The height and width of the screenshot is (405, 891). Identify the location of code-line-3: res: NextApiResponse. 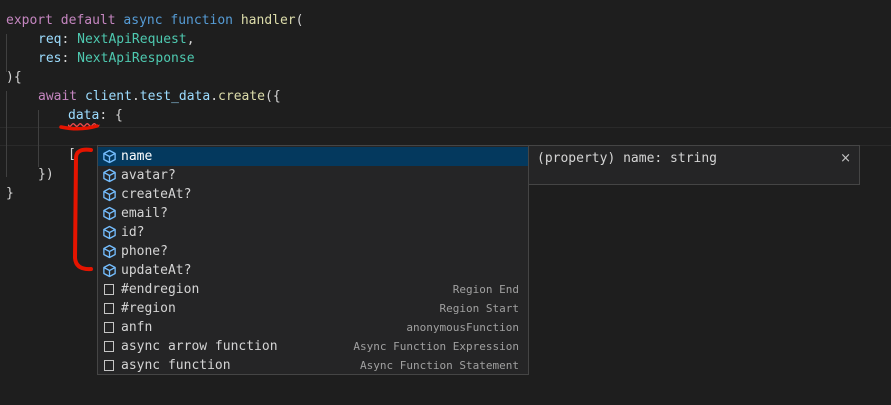
(116, 58).